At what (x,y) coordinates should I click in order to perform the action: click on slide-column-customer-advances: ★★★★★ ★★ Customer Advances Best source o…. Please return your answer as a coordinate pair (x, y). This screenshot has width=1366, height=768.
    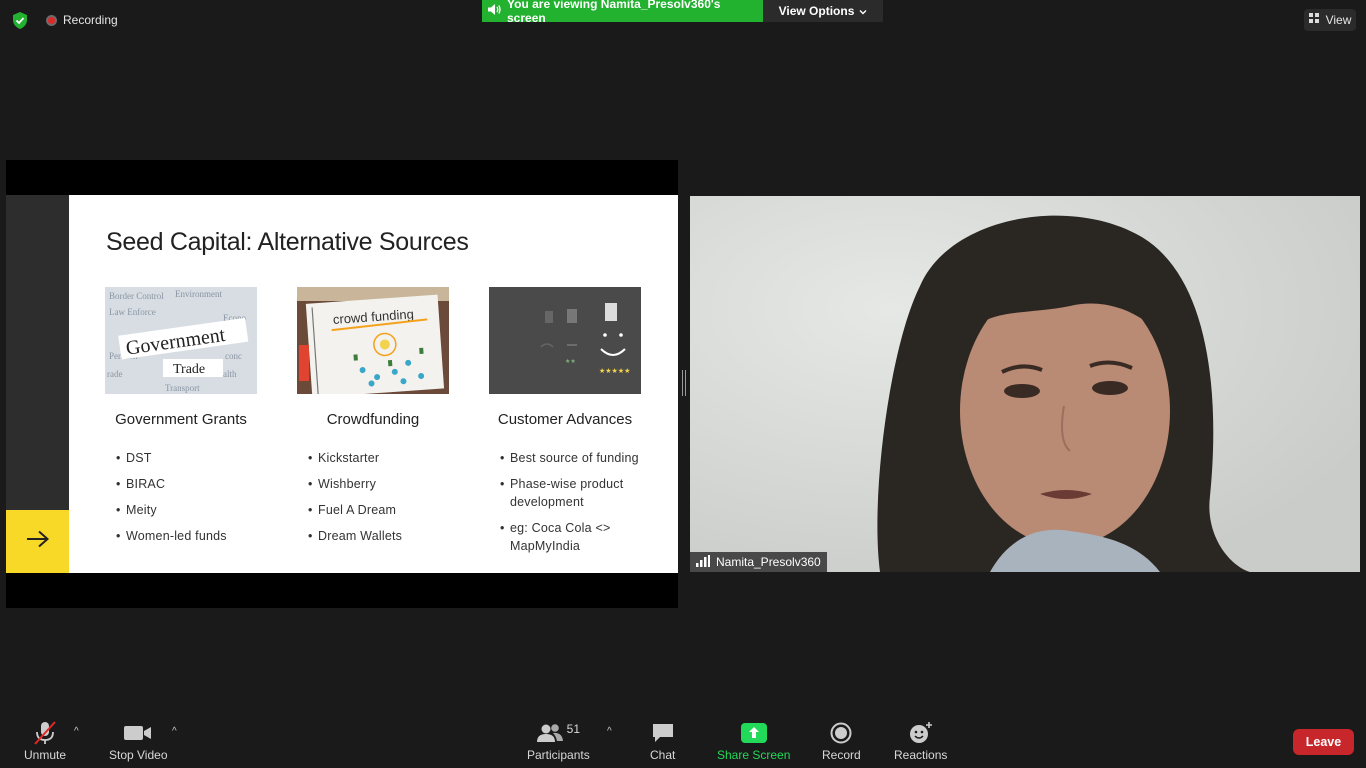
    Looking at the image, I should click on (565, 425).